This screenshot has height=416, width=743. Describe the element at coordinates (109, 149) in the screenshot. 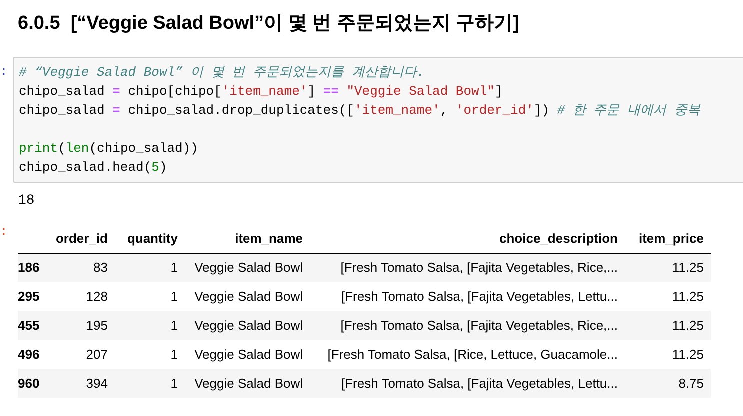

I see `code-line: print(len(chipo_salad))` at that location.